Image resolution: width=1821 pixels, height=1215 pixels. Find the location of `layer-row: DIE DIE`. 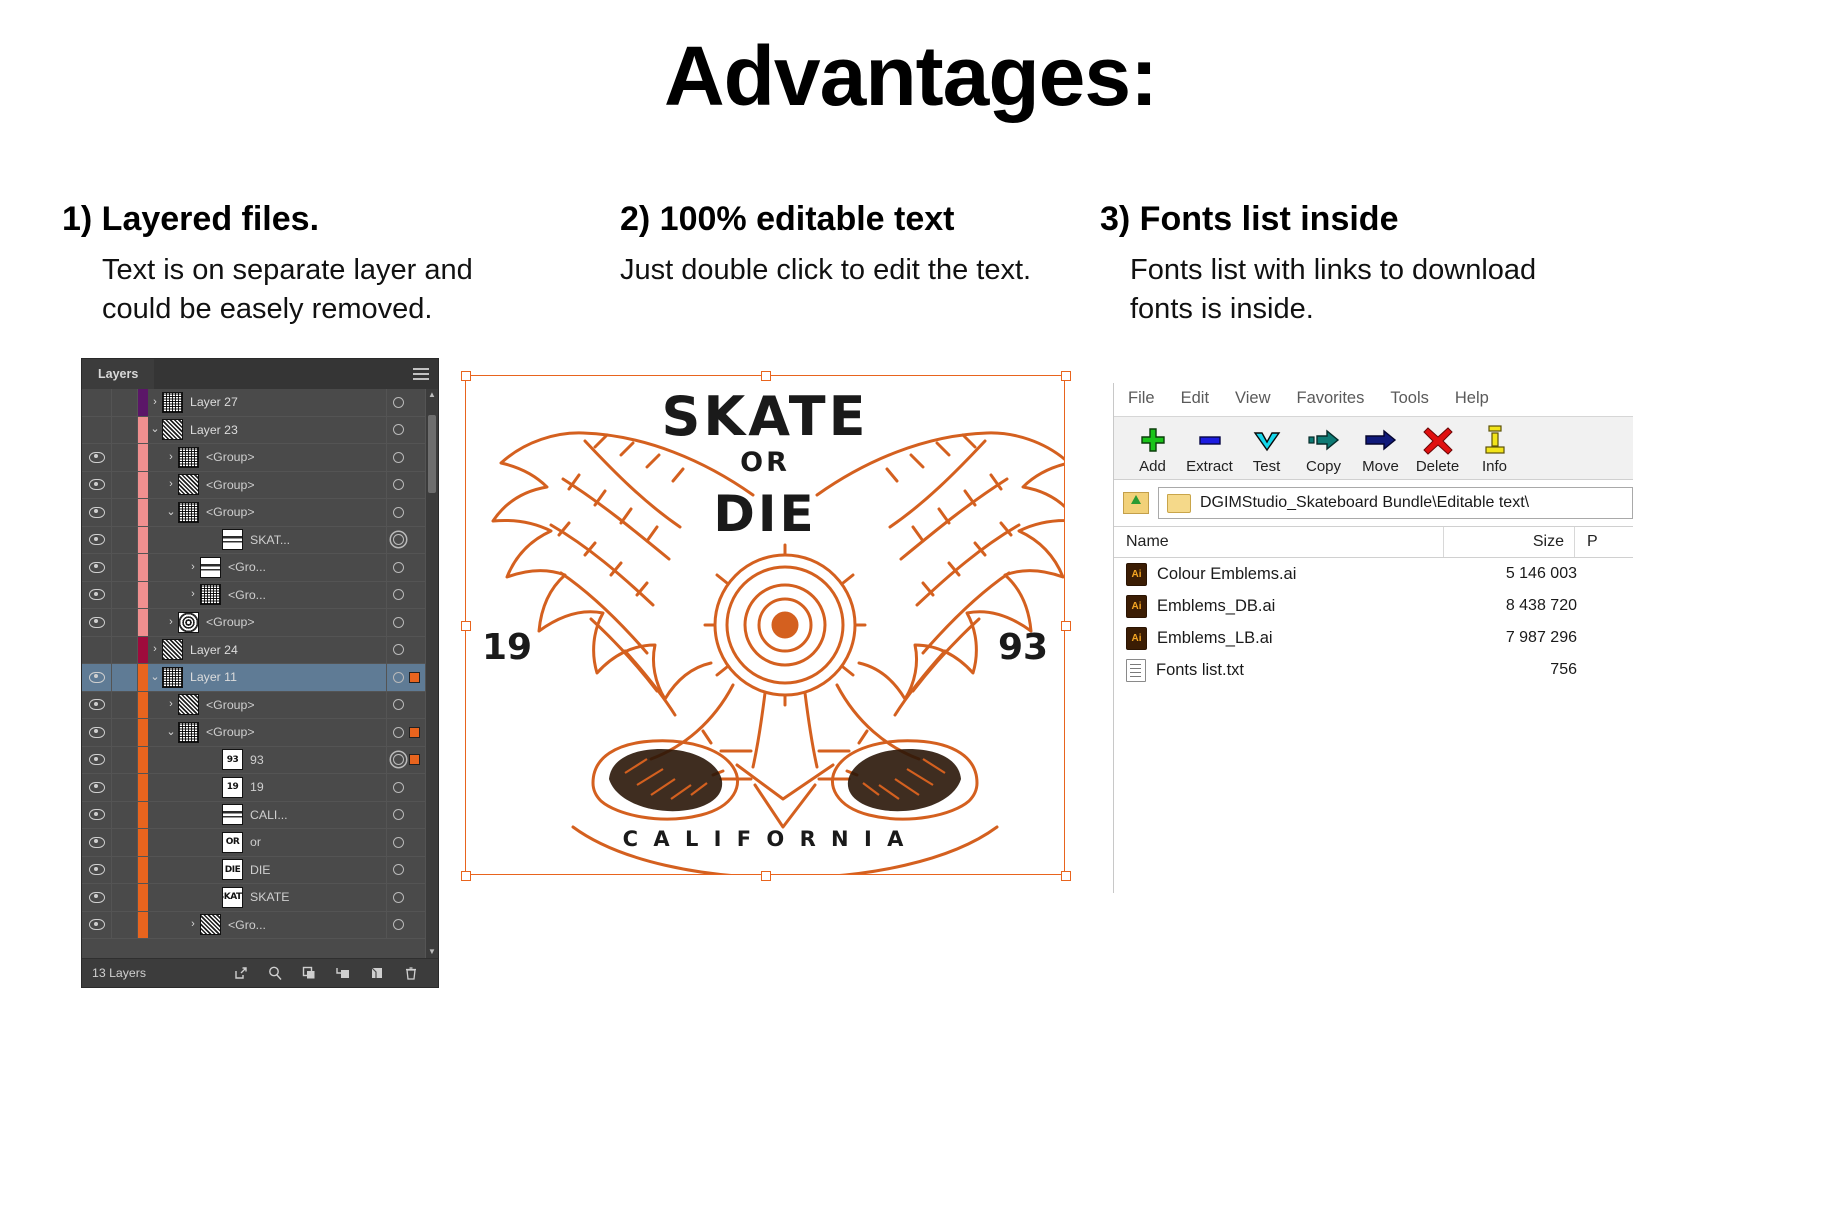

layer-row: DIE DIE is located at coordinates (260, 870).